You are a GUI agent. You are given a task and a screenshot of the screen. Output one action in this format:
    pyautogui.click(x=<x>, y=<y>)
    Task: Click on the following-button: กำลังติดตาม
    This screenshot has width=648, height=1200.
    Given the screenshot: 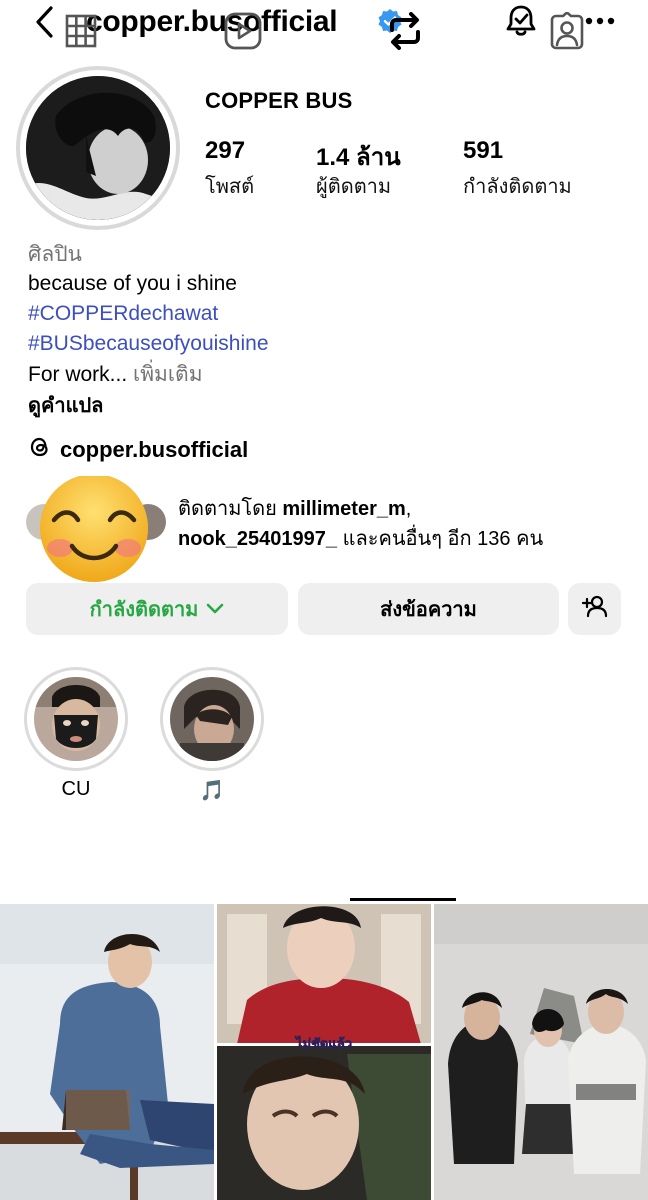 What is the action you would take?
    pyautogui.click(x=157, y=609)
    